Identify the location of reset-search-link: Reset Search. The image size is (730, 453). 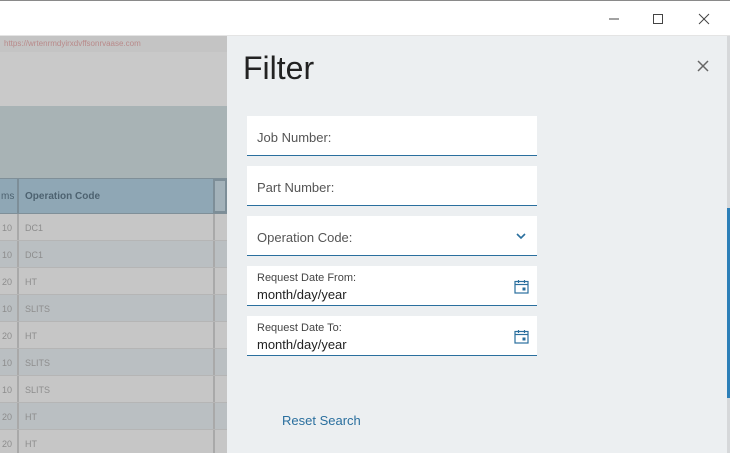
(321, 420).